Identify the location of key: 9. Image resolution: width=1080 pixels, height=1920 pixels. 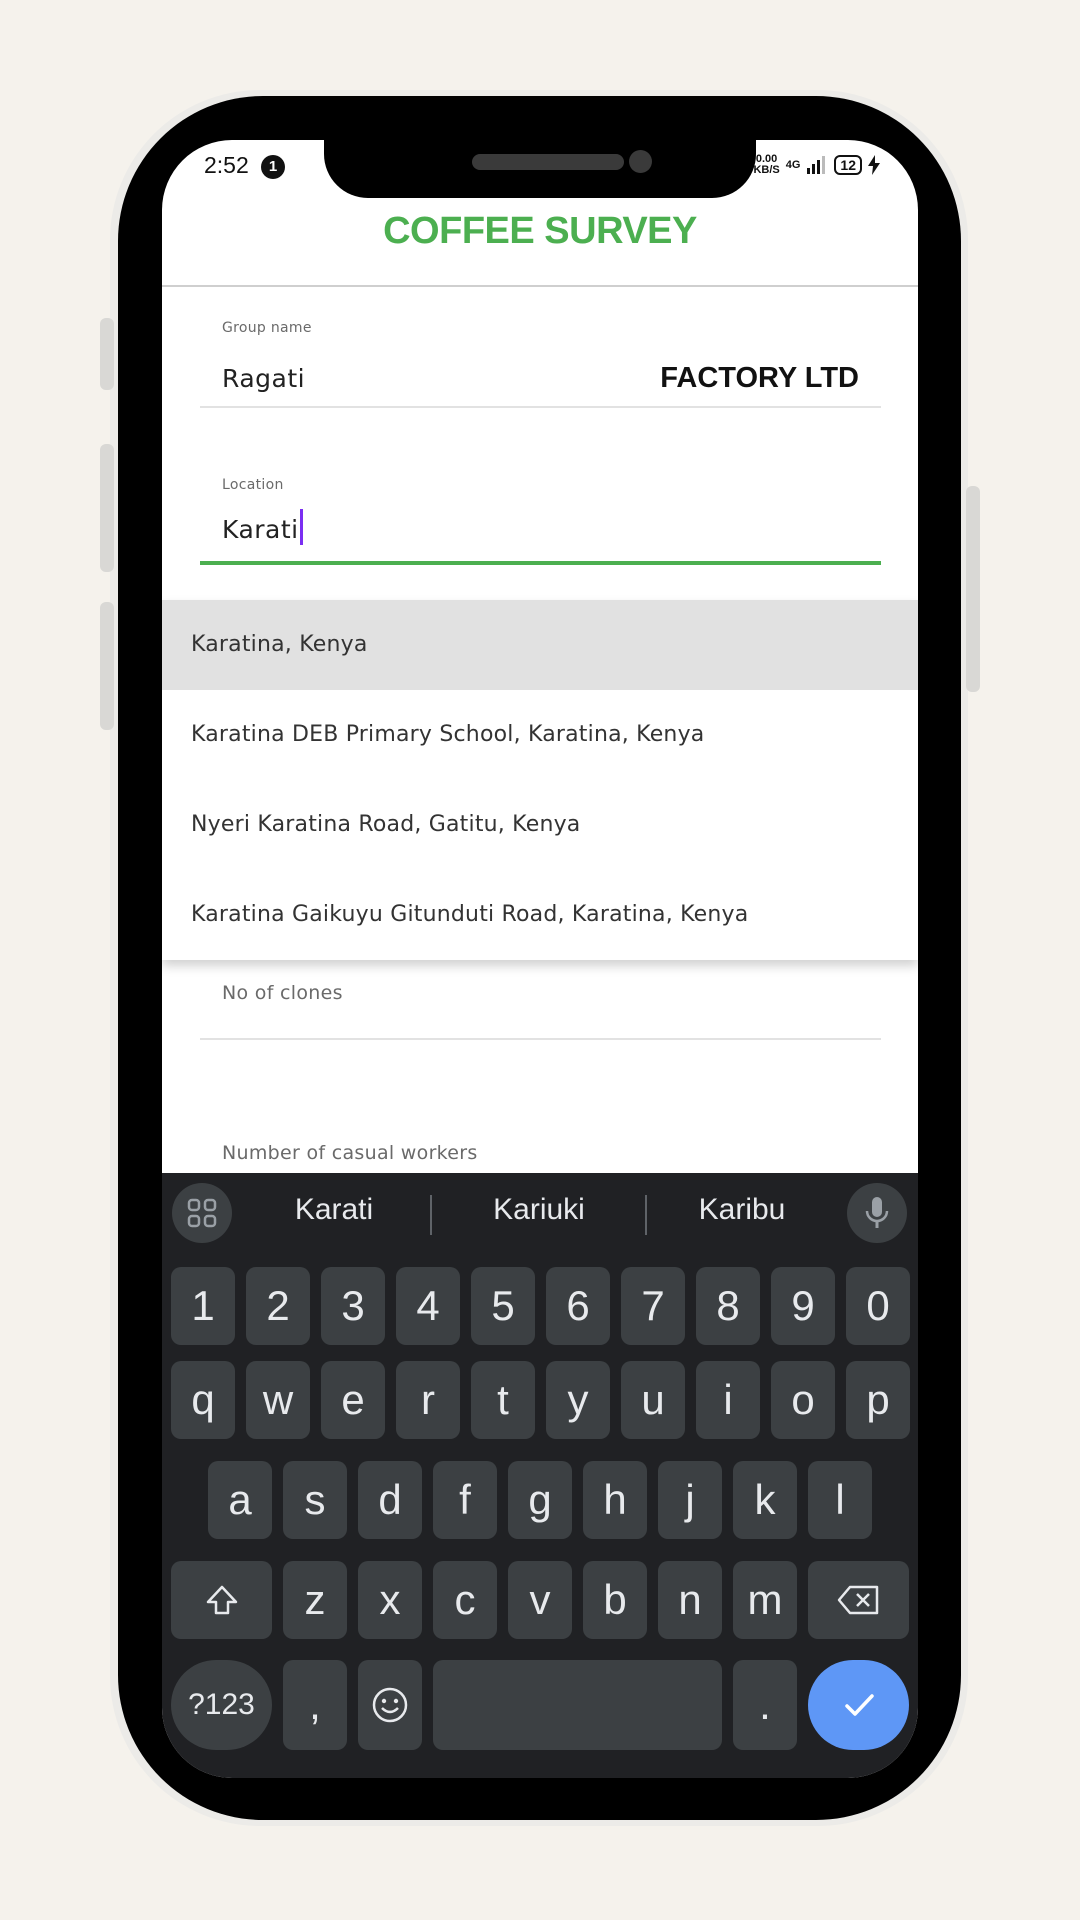
(803, 1306).